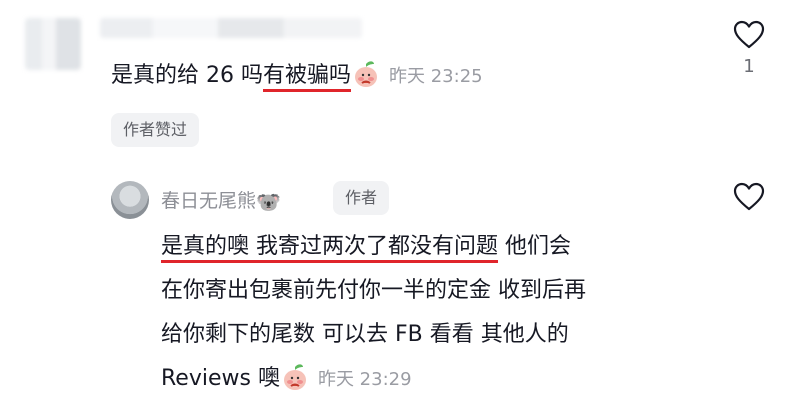 The image size is (800, 401). What do you see at coordinates (749, 66) in the screenshot?
I see `like-count: 1` at bounding box center [749, 66].